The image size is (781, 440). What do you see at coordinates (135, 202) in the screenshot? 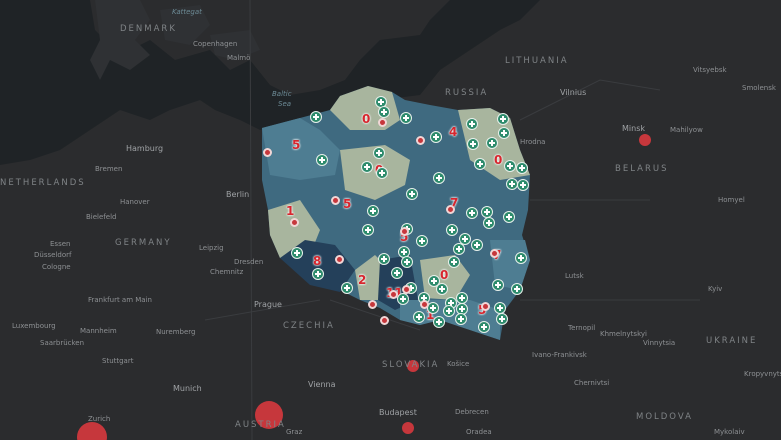
I see `city-label: Hanover` at bounding box center [135, 202].